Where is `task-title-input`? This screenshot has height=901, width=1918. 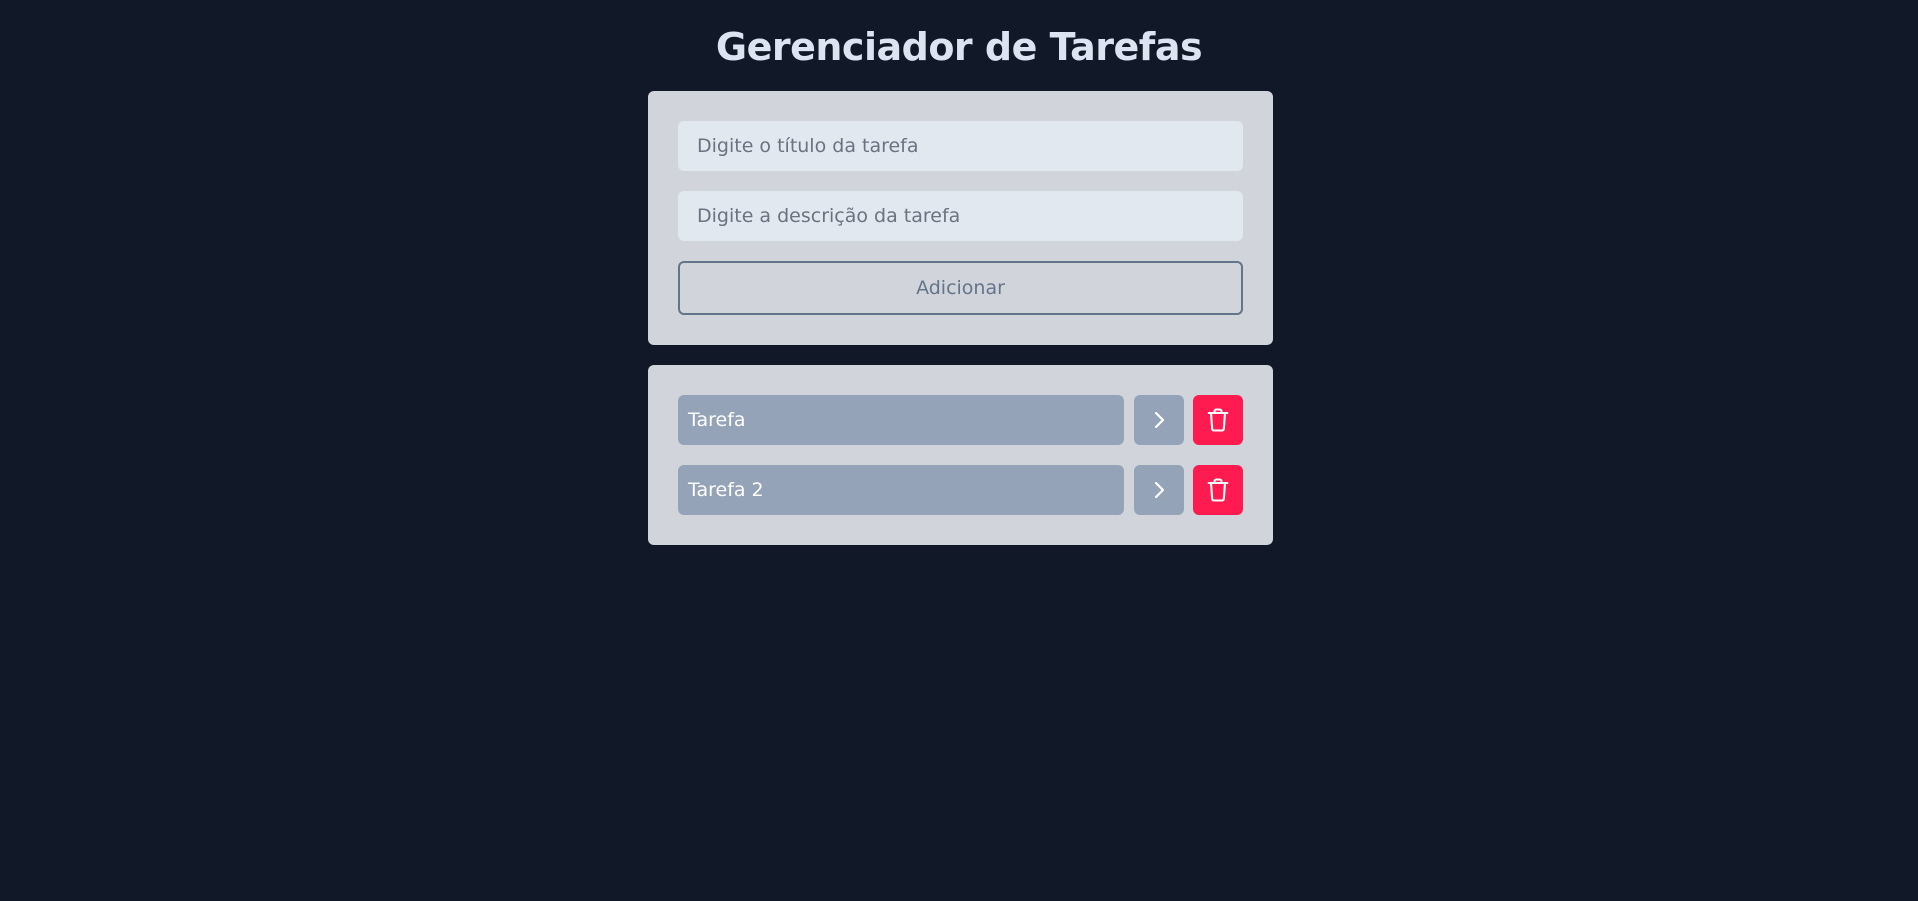
task-title-input is located at coordinates (960, 146).